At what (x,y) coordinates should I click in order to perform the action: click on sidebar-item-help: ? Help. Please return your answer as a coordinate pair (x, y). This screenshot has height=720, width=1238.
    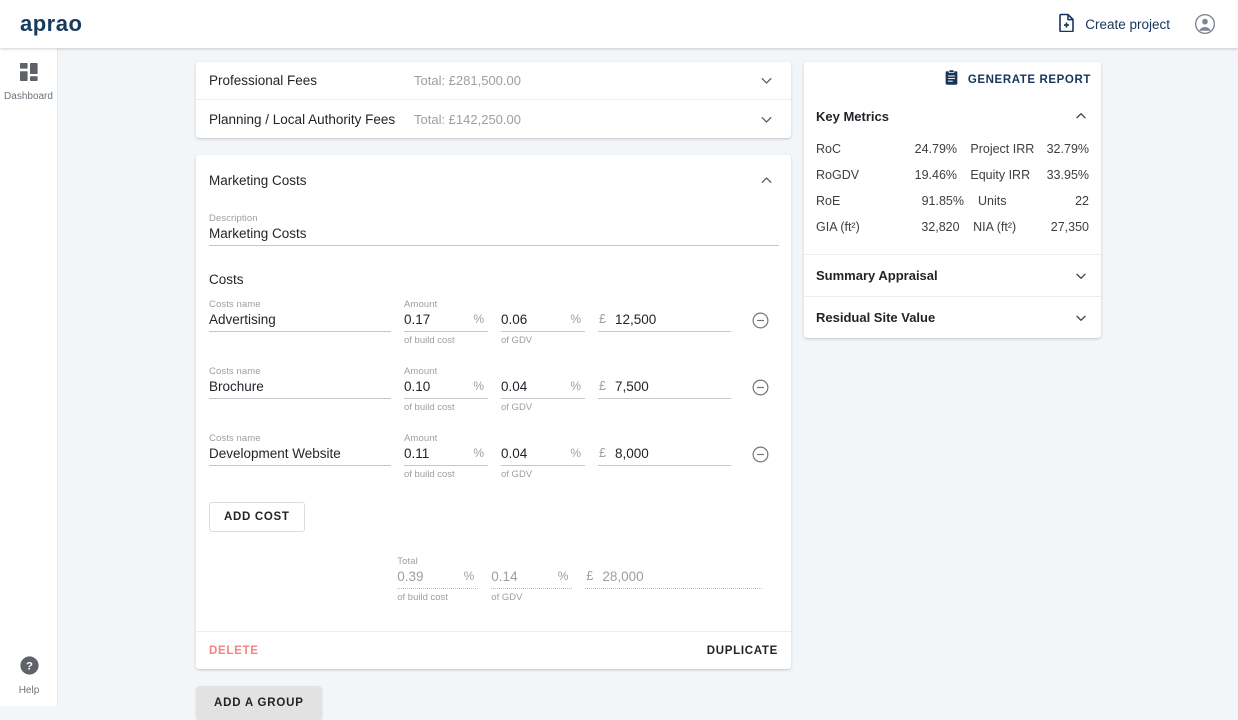
    Looking at the image, I should click on (29, 668).